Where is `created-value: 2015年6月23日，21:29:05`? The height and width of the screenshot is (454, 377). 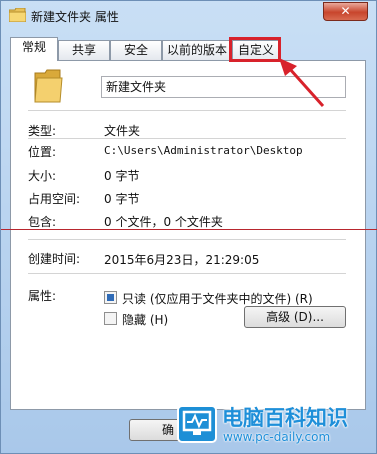 created-value: 2015年6月23日，21:29:05 is located at coordinates (182, 260).